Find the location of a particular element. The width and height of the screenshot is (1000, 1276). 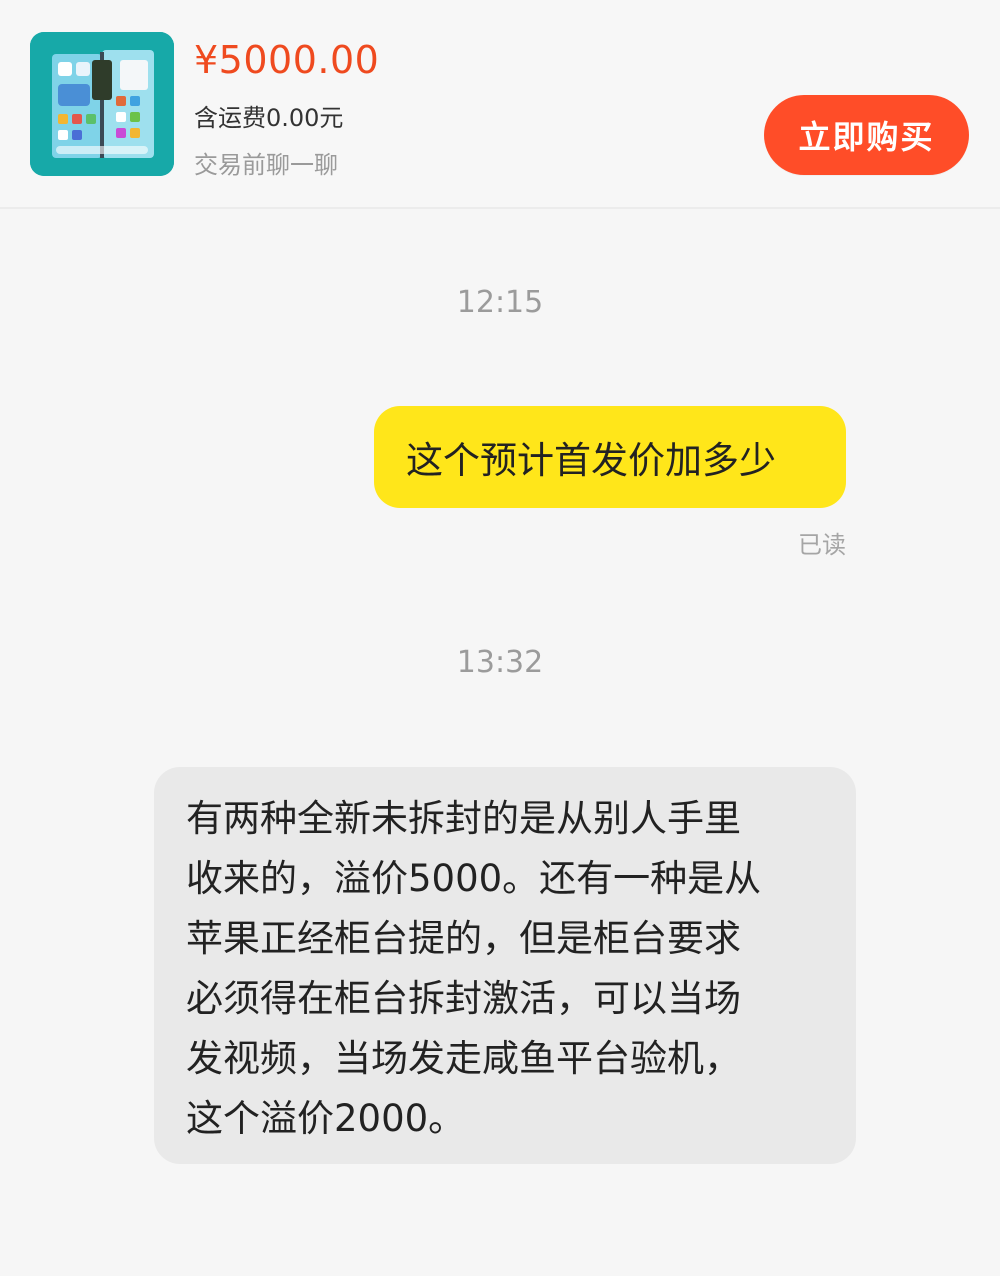

message-text: 这个预计首发价加多少 is located at coordinates (591, 460).